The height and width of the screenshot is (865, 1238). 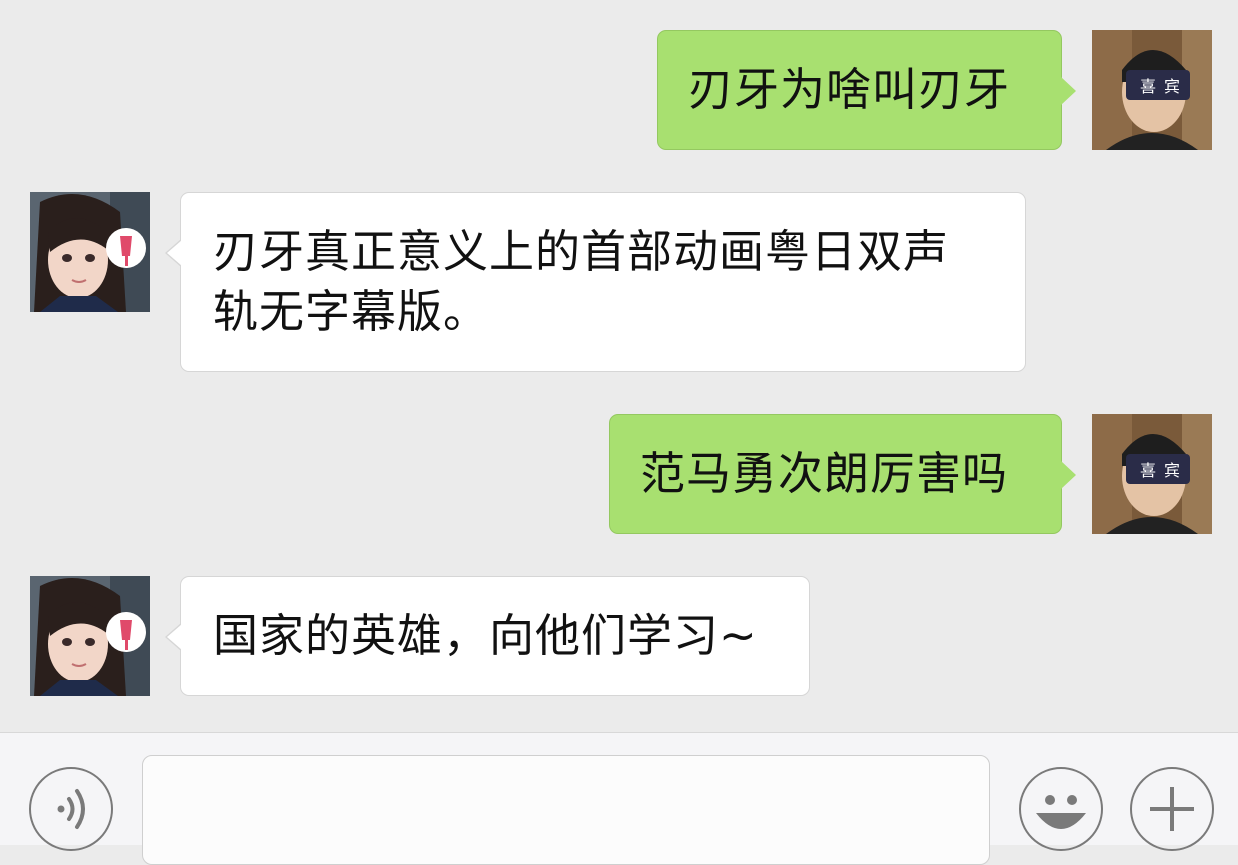 I want to click on outgoing-message-bubble: 刃牙为啥叫刃牙, so click(x=866, y=90).